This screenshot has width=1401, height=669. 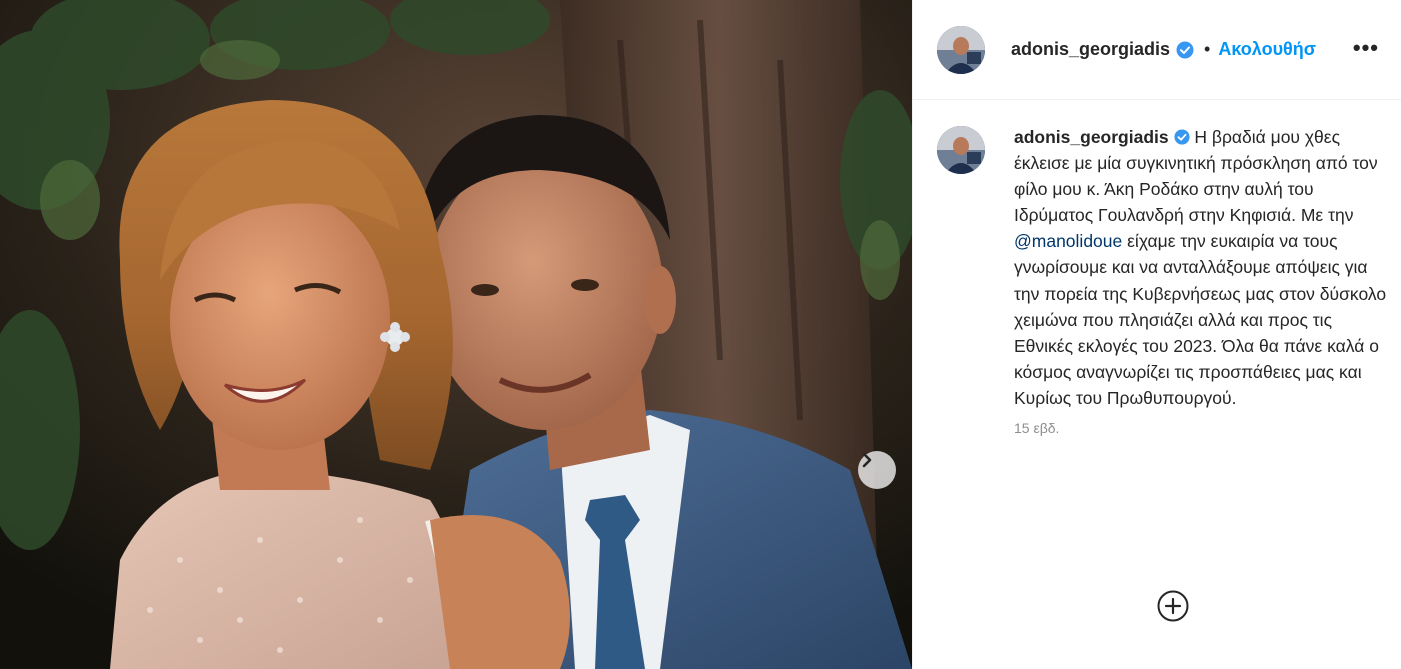 I want to click on caption-username: adonis_georgiadis, so click(x=1091, y=137).